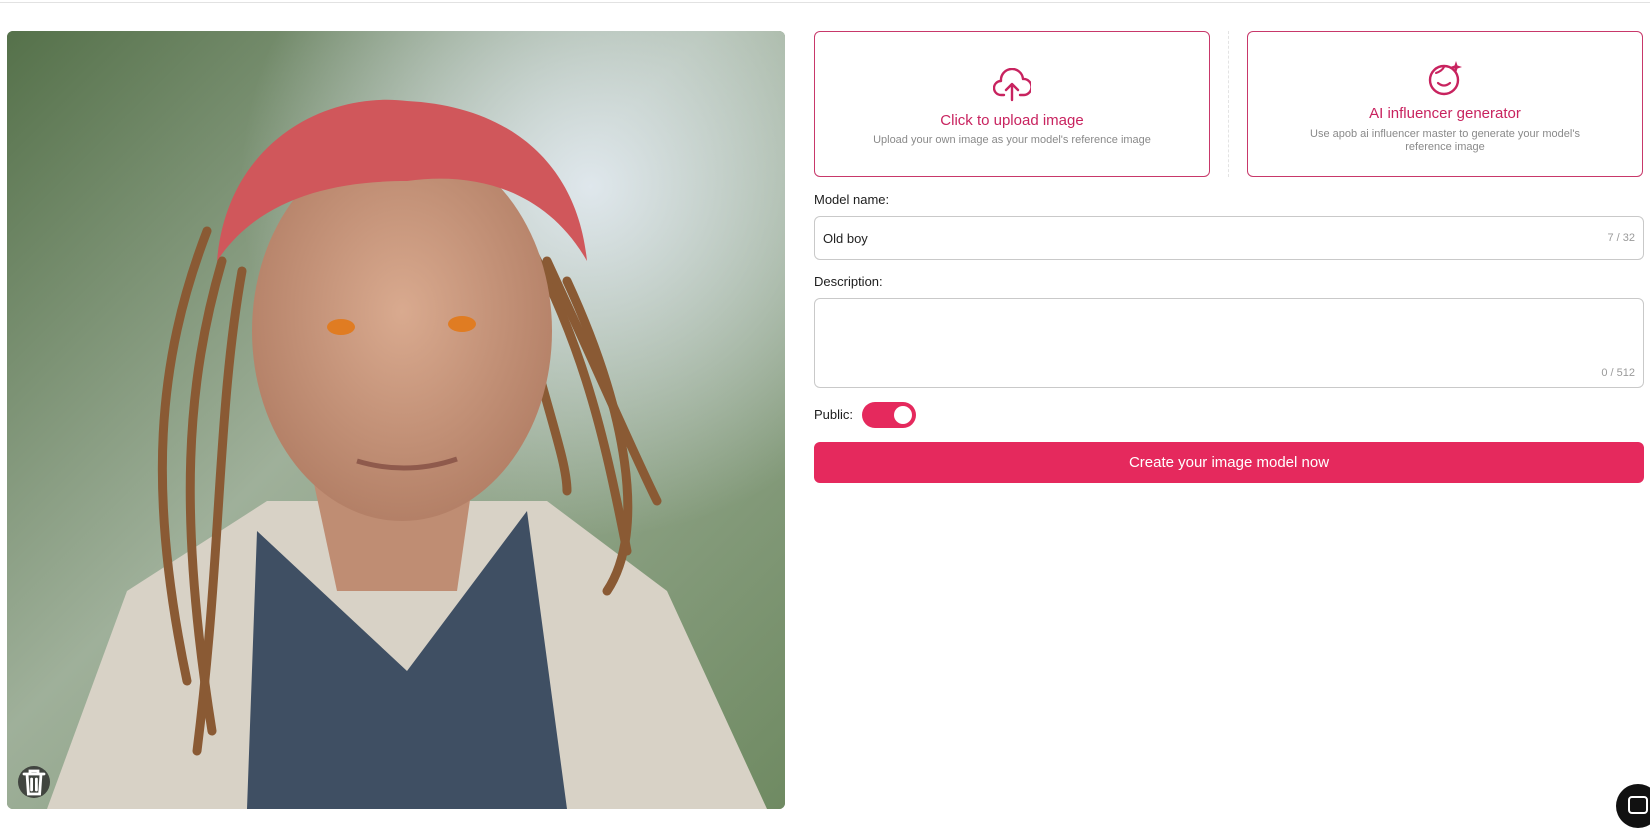 The width and height of the screenshot is (1650, 828). I want to click on toggle-knob, so click(903, 415).